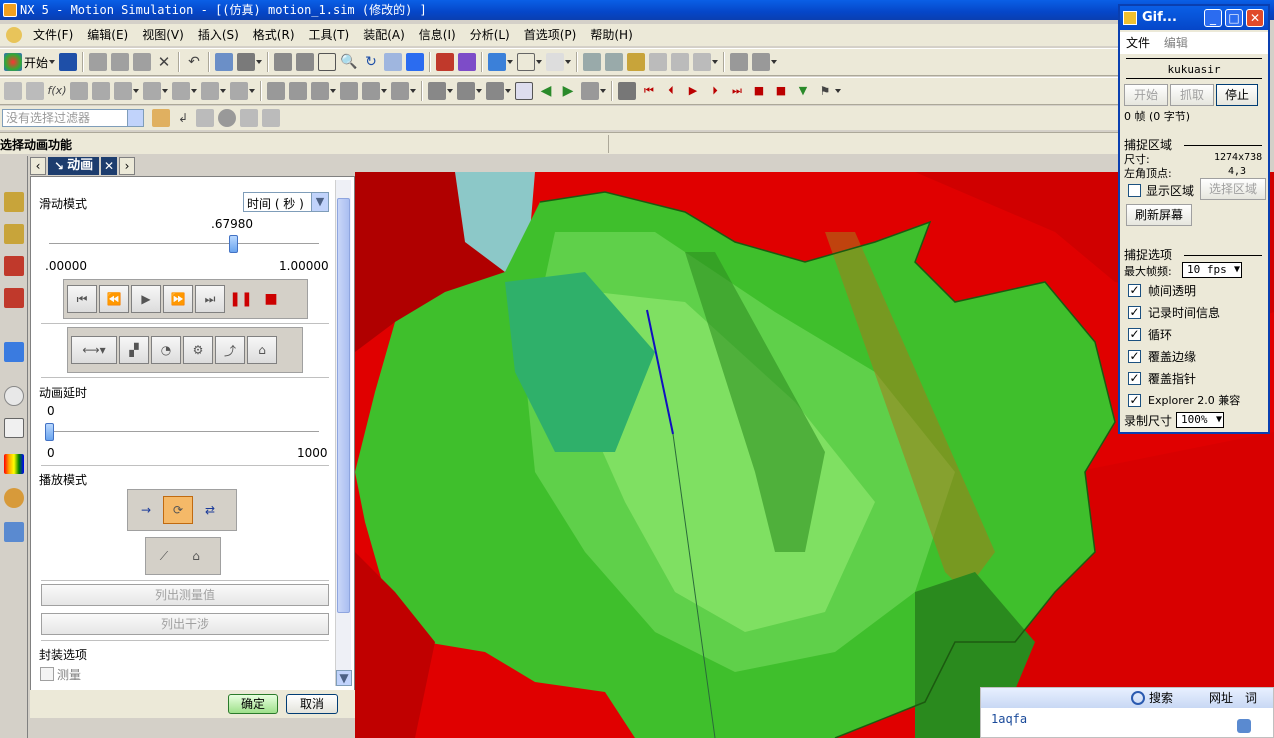 The image size is (1274, 738). Describe the element at coordinates (1159, 215) in the screenshot. I see `refresh-screen-button: 刷新屏幕` at that location.